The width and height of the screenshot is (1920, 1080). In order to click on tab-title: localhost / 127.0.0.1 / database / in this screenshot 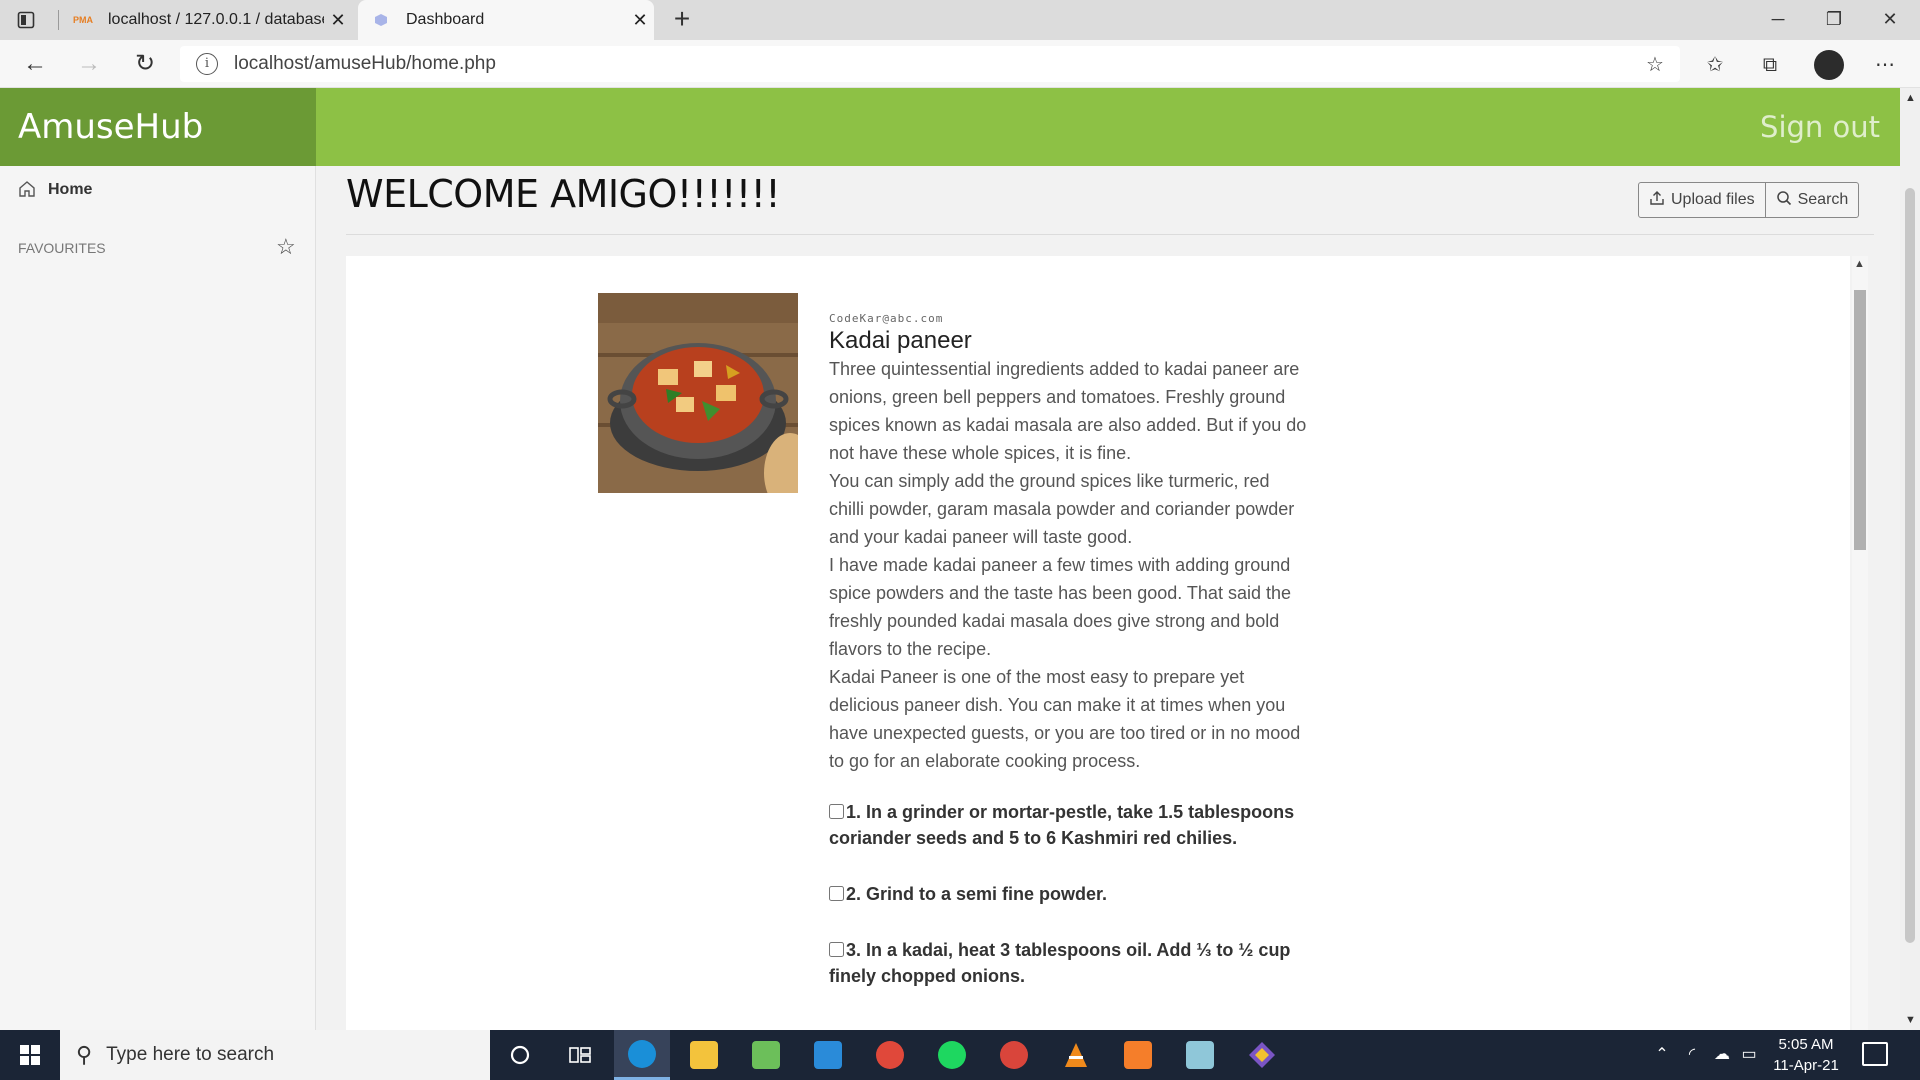, I will do `click(216, 19)`.